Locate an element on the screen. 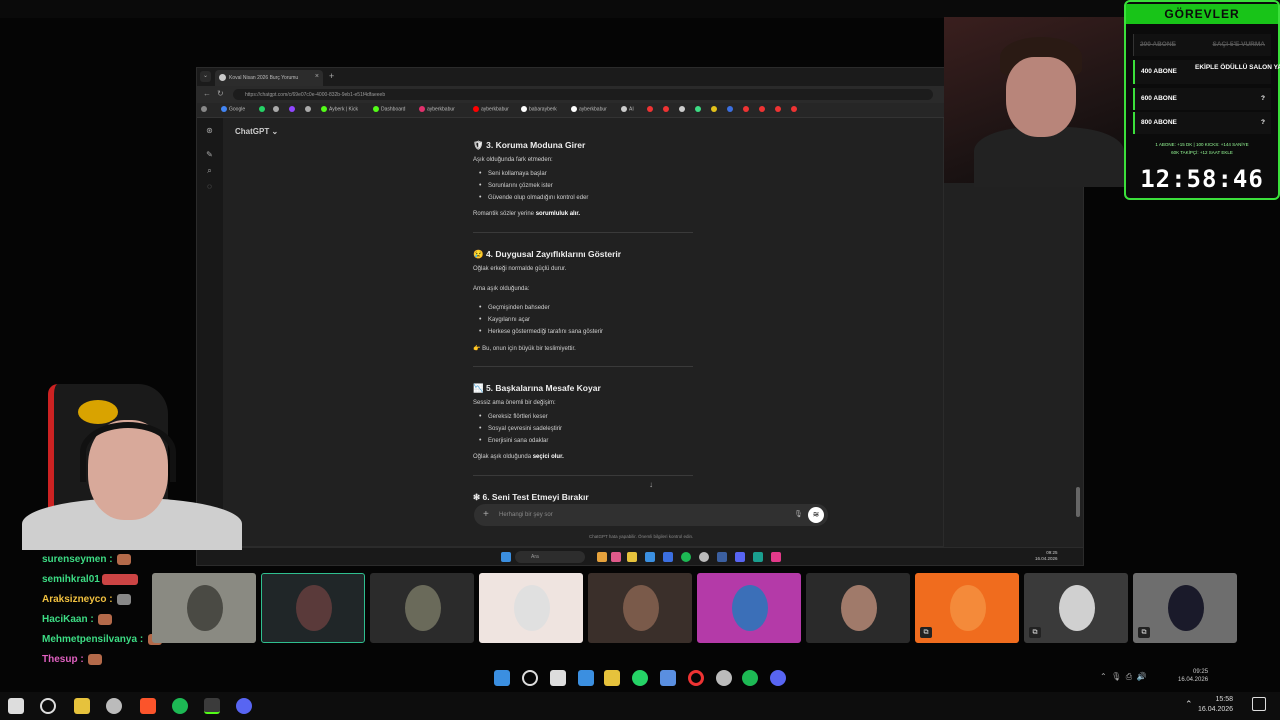  reload-icon: ↻ is located at coordinates (220, 93).